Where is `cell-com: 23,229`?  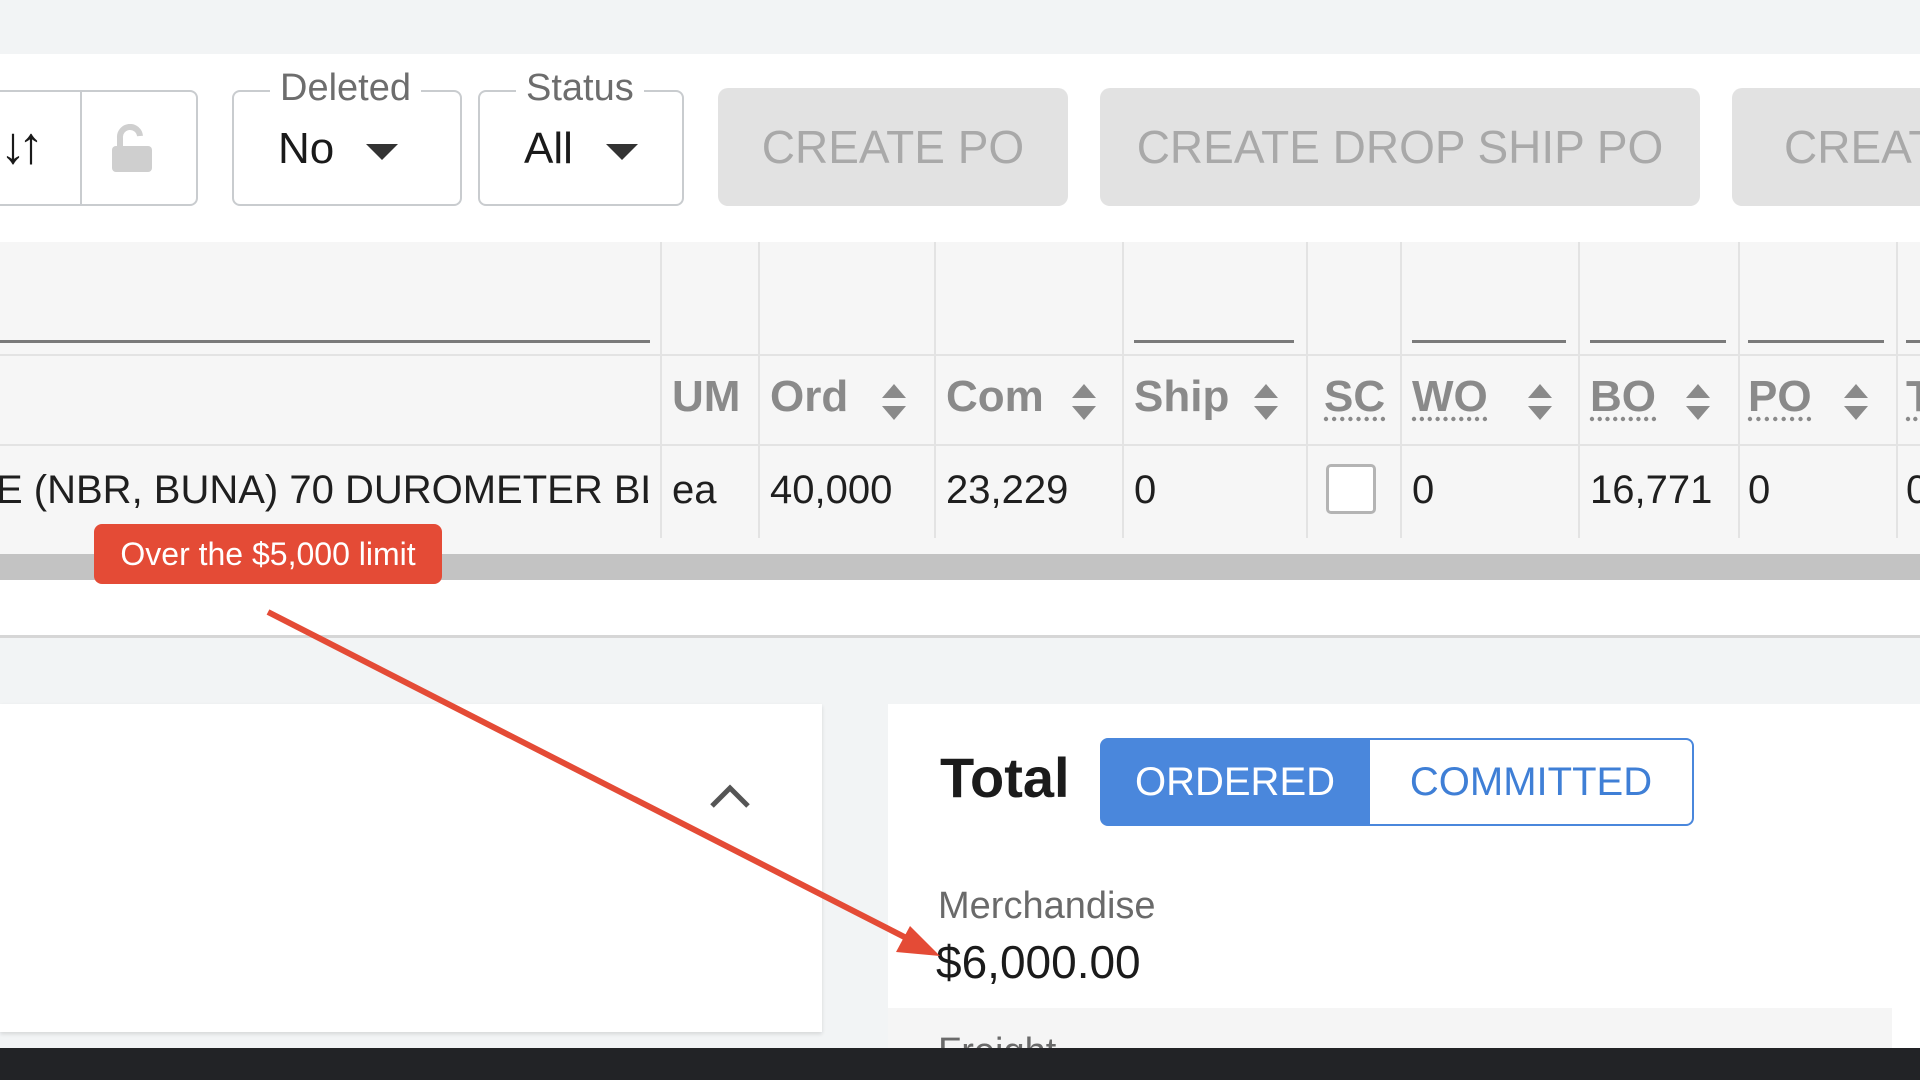 cell-com: 23,229 is located at coordinates (1007, 490).